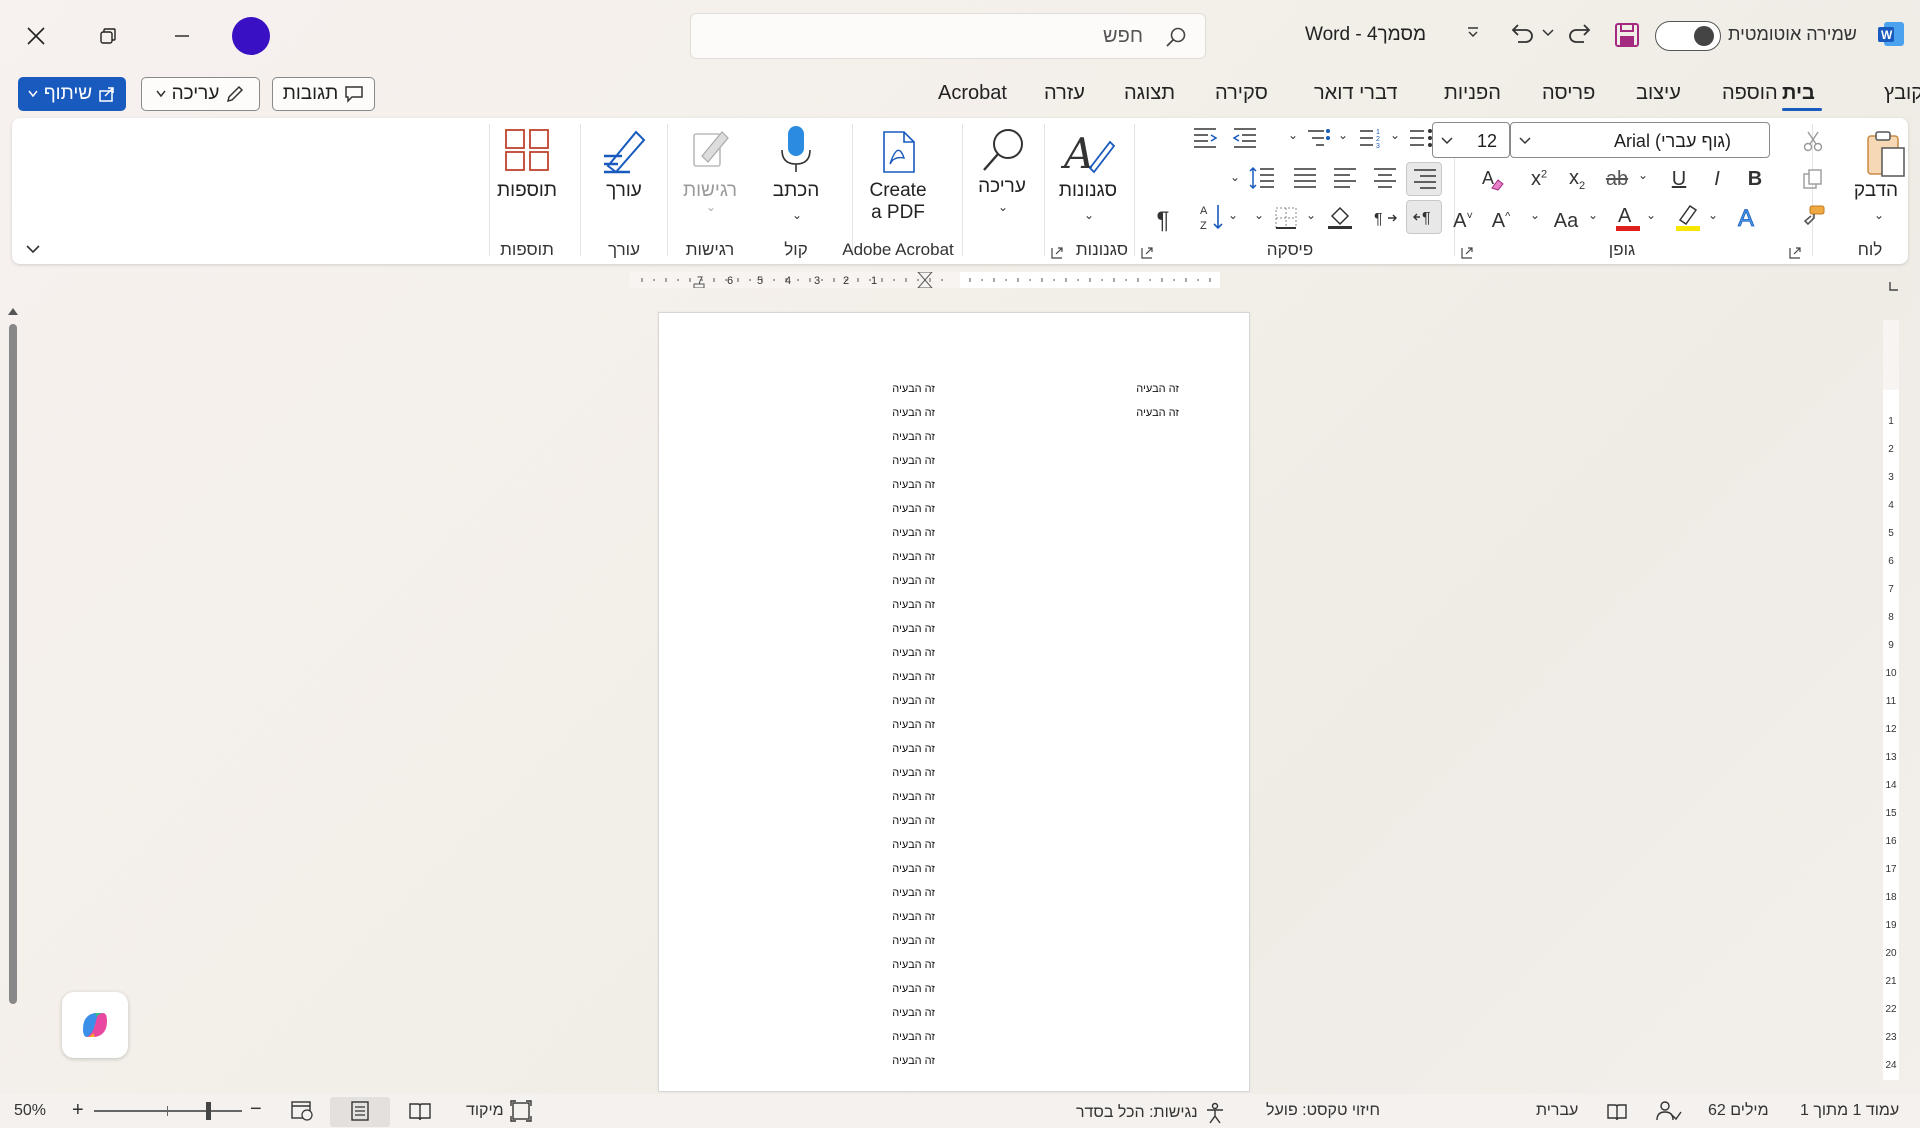  Describe the element at coordinates (1651, 215) in the screenshot. I see `font-color-dropdown: ⌄` at that location.